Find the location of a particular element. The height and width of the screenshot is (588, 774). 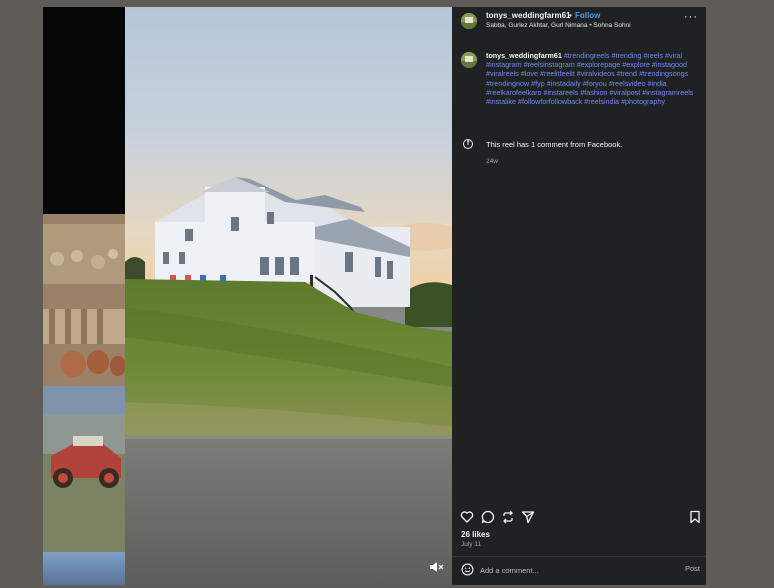

facebook-icon: f is located at coordinates (468, 144).